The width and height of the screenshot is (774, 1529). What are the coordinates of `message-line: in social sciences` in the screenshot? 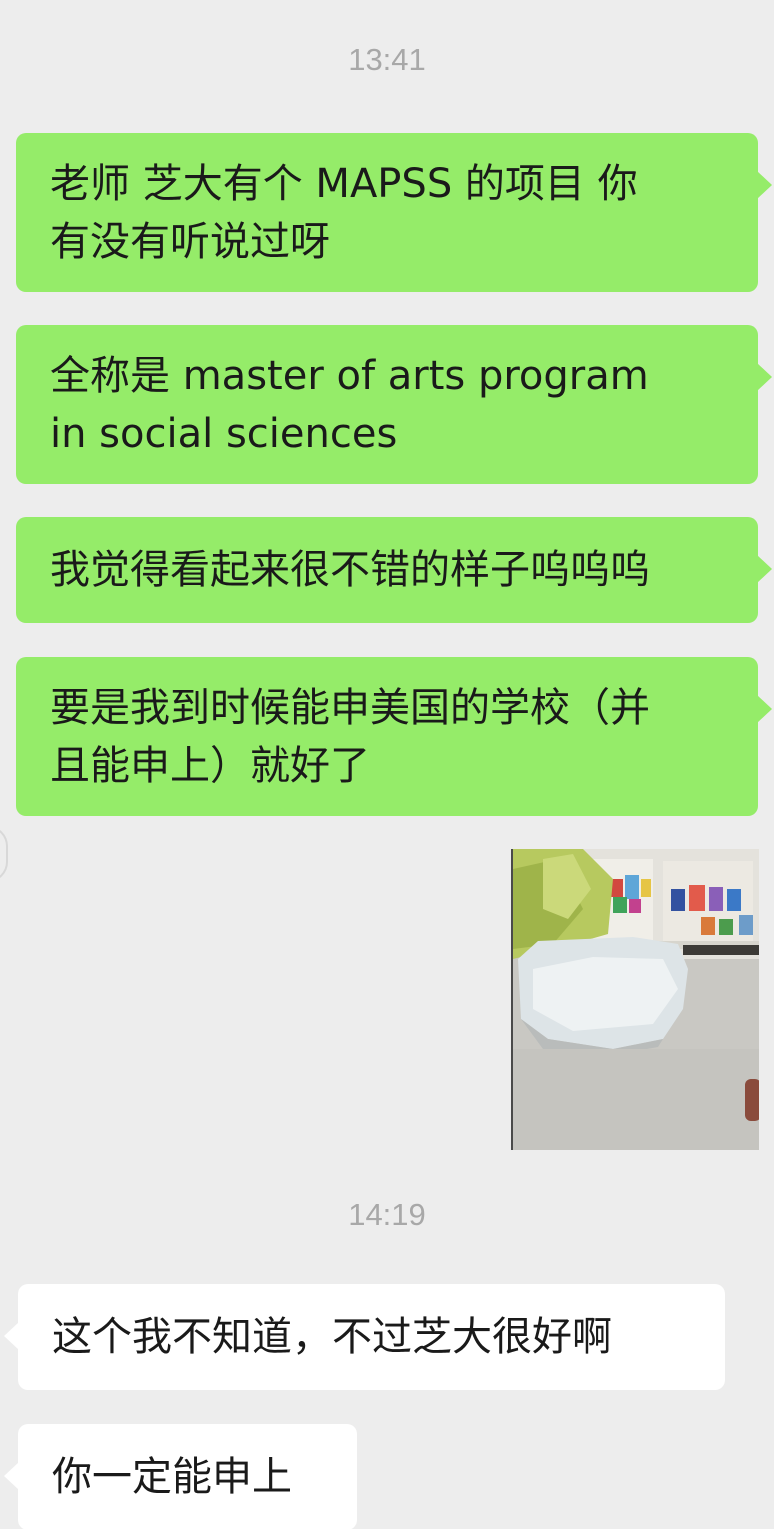 It's located at (224, 433).